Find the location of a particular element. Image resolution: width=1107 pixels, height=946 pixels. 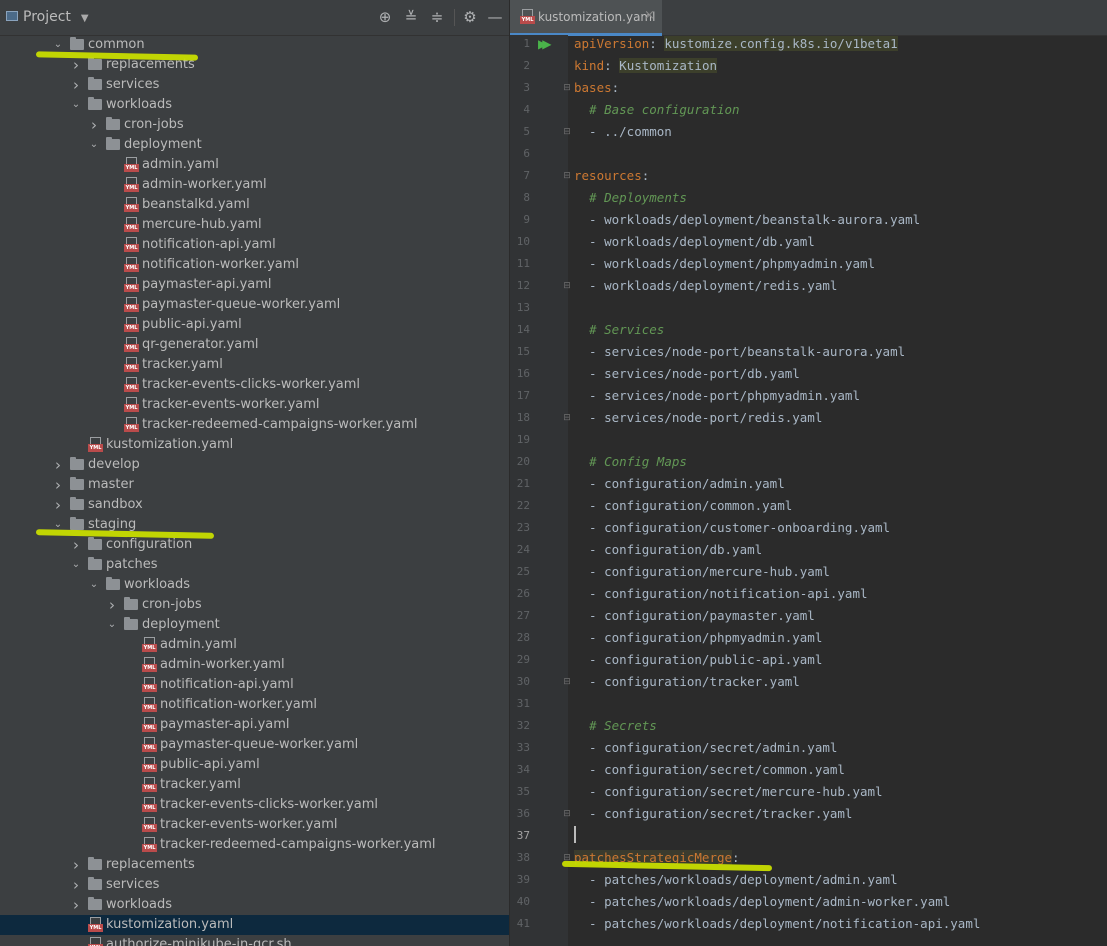

tree-file: YML paymaster-api.yaml is located at coordinates (254, 725).